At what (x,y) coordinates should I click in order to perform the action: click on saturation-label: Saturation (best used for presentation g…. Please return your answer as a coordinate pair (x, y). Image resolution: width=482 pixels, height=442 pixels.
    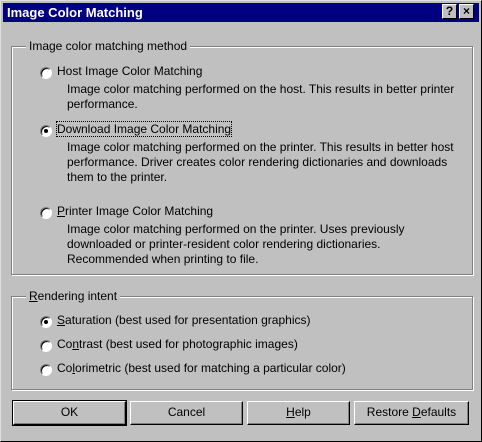
    Looking at the image, I should click on (184, 320).